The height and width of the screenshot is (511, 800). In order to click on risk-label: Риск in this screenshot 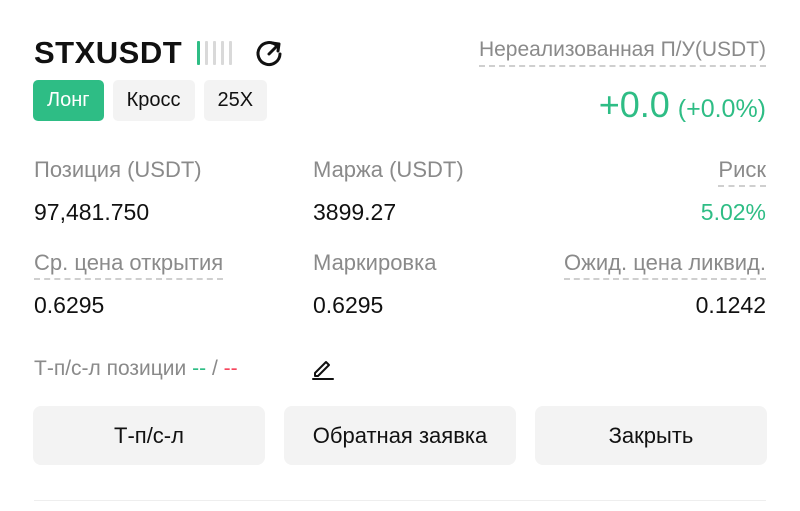, I will do `click(742, 171)`.